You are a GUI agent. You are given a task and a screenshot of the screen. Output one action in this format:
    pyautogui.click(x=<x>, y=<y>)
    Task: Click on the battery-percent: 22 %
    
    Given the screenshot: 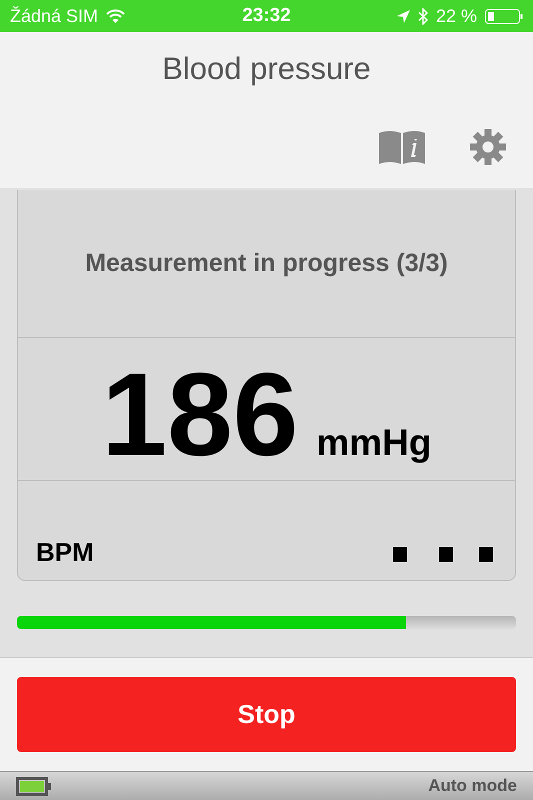 What is the action you would take?
    pyautogui.click(x=456, y=16)
    